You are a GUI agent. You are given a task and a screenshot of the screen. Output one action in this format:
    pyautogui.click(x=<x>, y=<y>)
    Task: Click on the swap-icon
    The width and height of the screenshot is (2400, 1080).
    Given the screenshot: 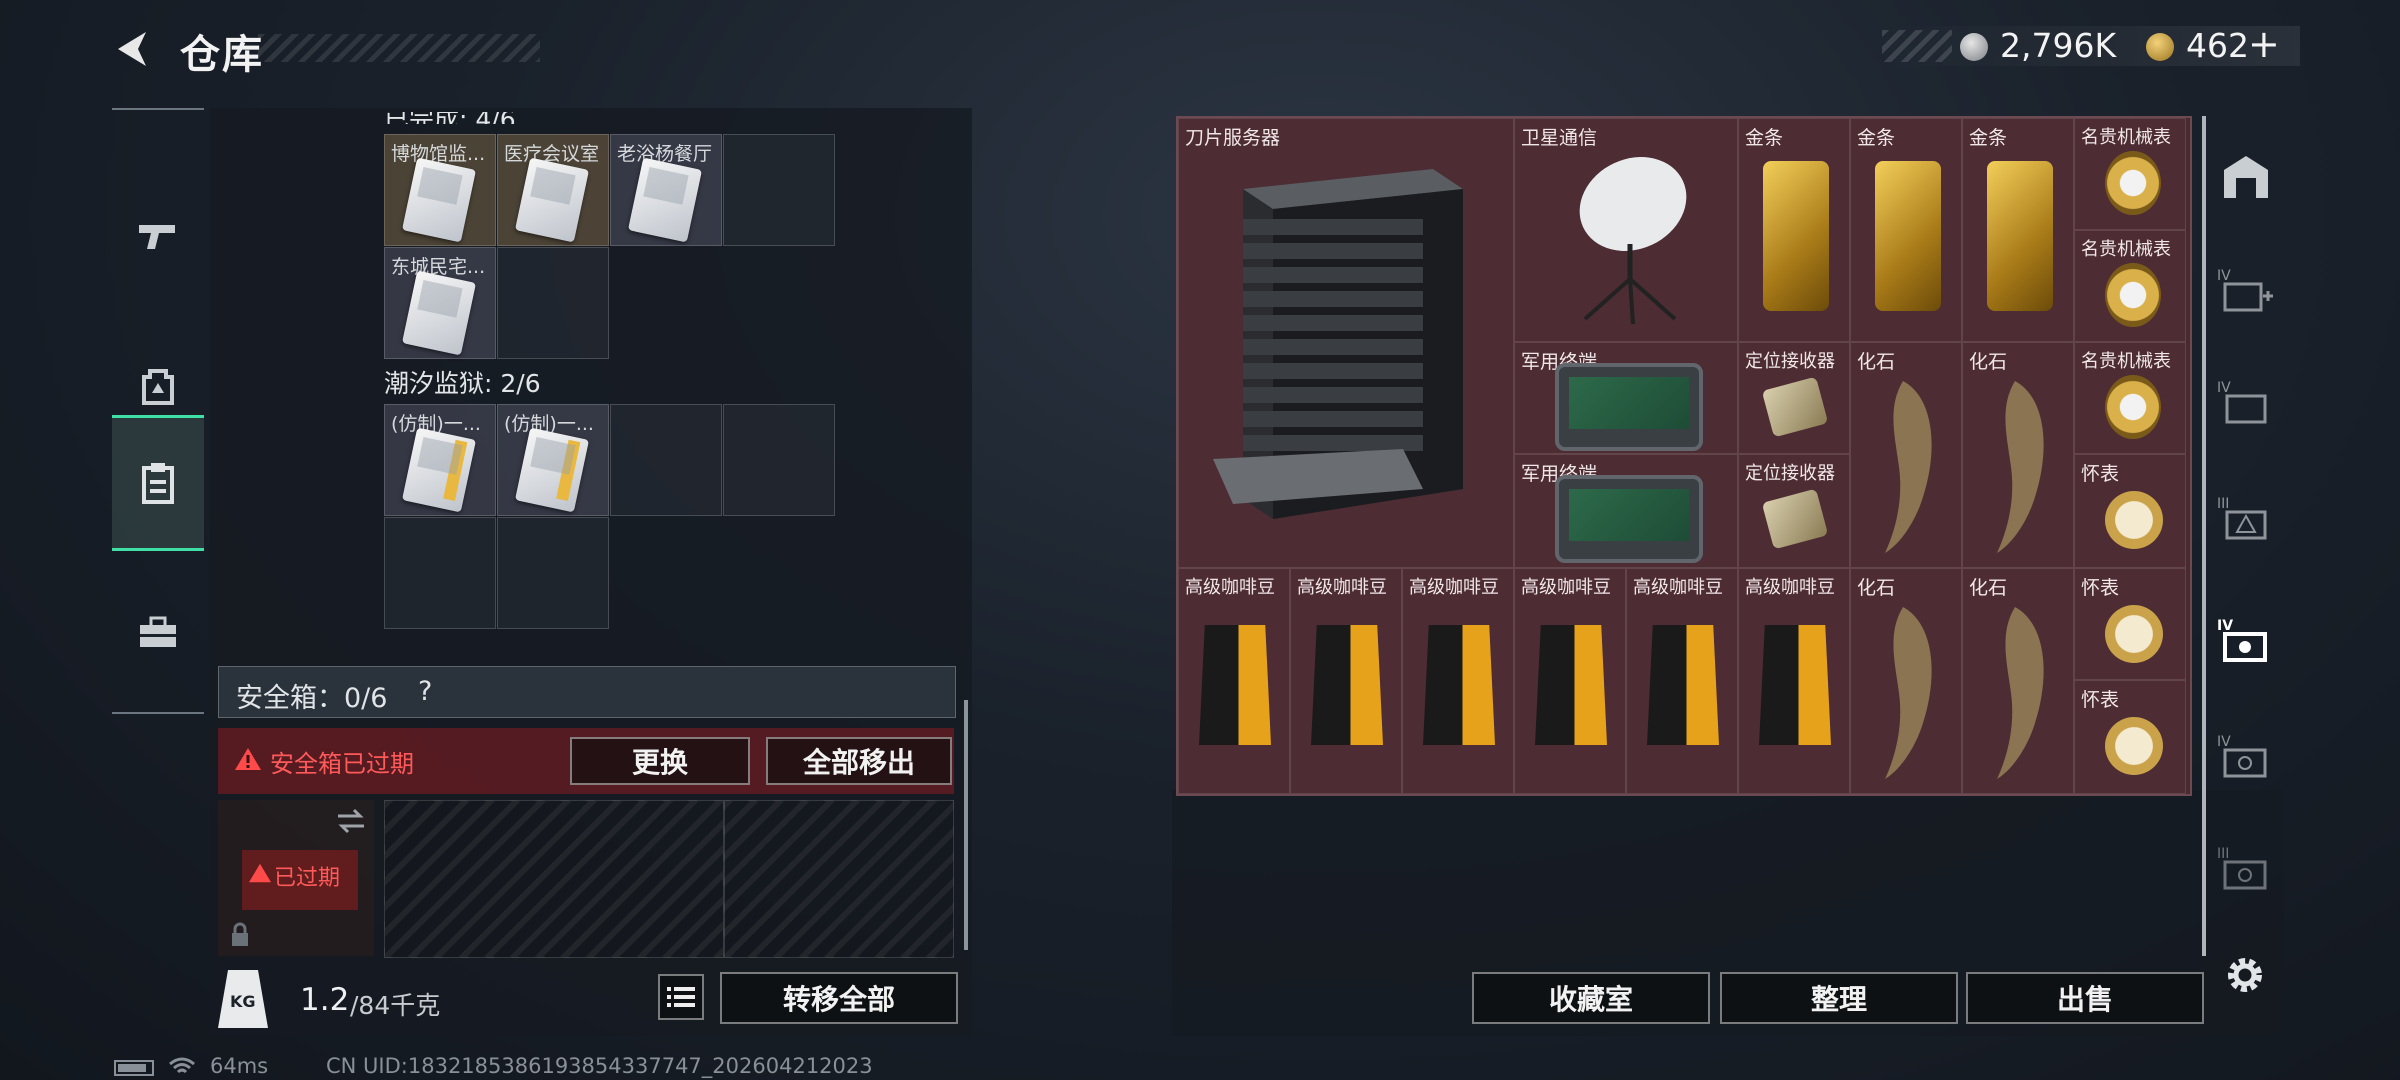 What is the action you would take?
    pyautogui.click(x=351, y=821)
    